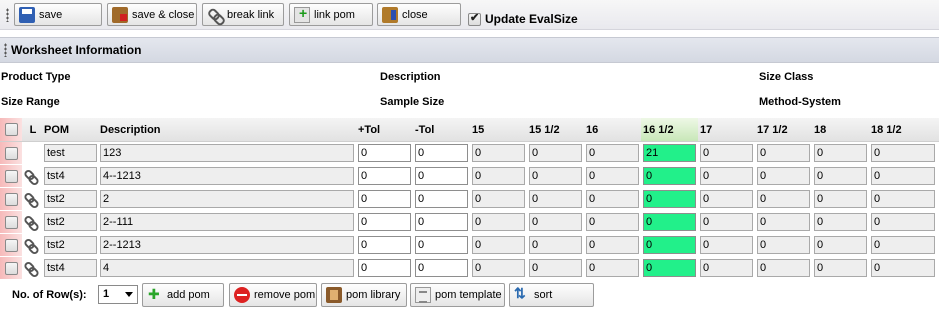 The width and height of the screenshot is (939, 309). I want to click on cell-pom: test, so click(70, 153).